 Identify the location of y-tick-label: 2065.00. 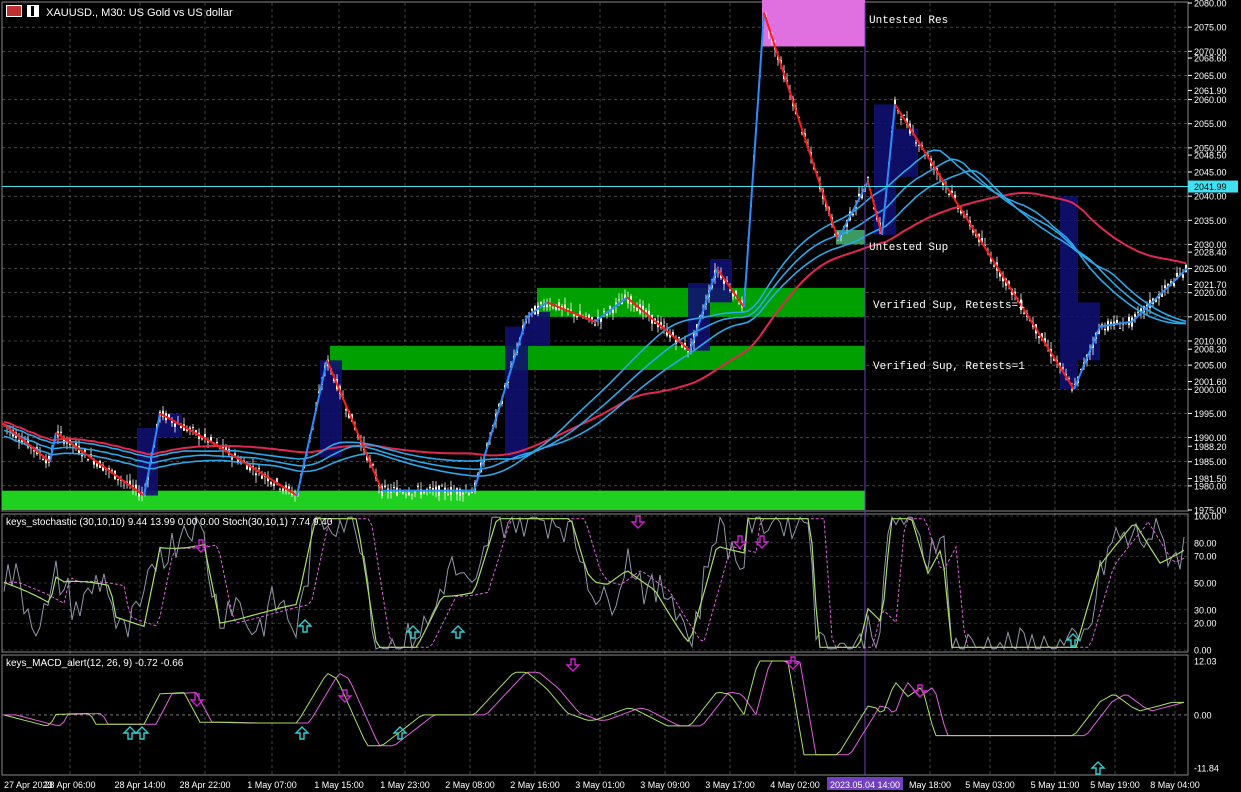
(1210, 76).